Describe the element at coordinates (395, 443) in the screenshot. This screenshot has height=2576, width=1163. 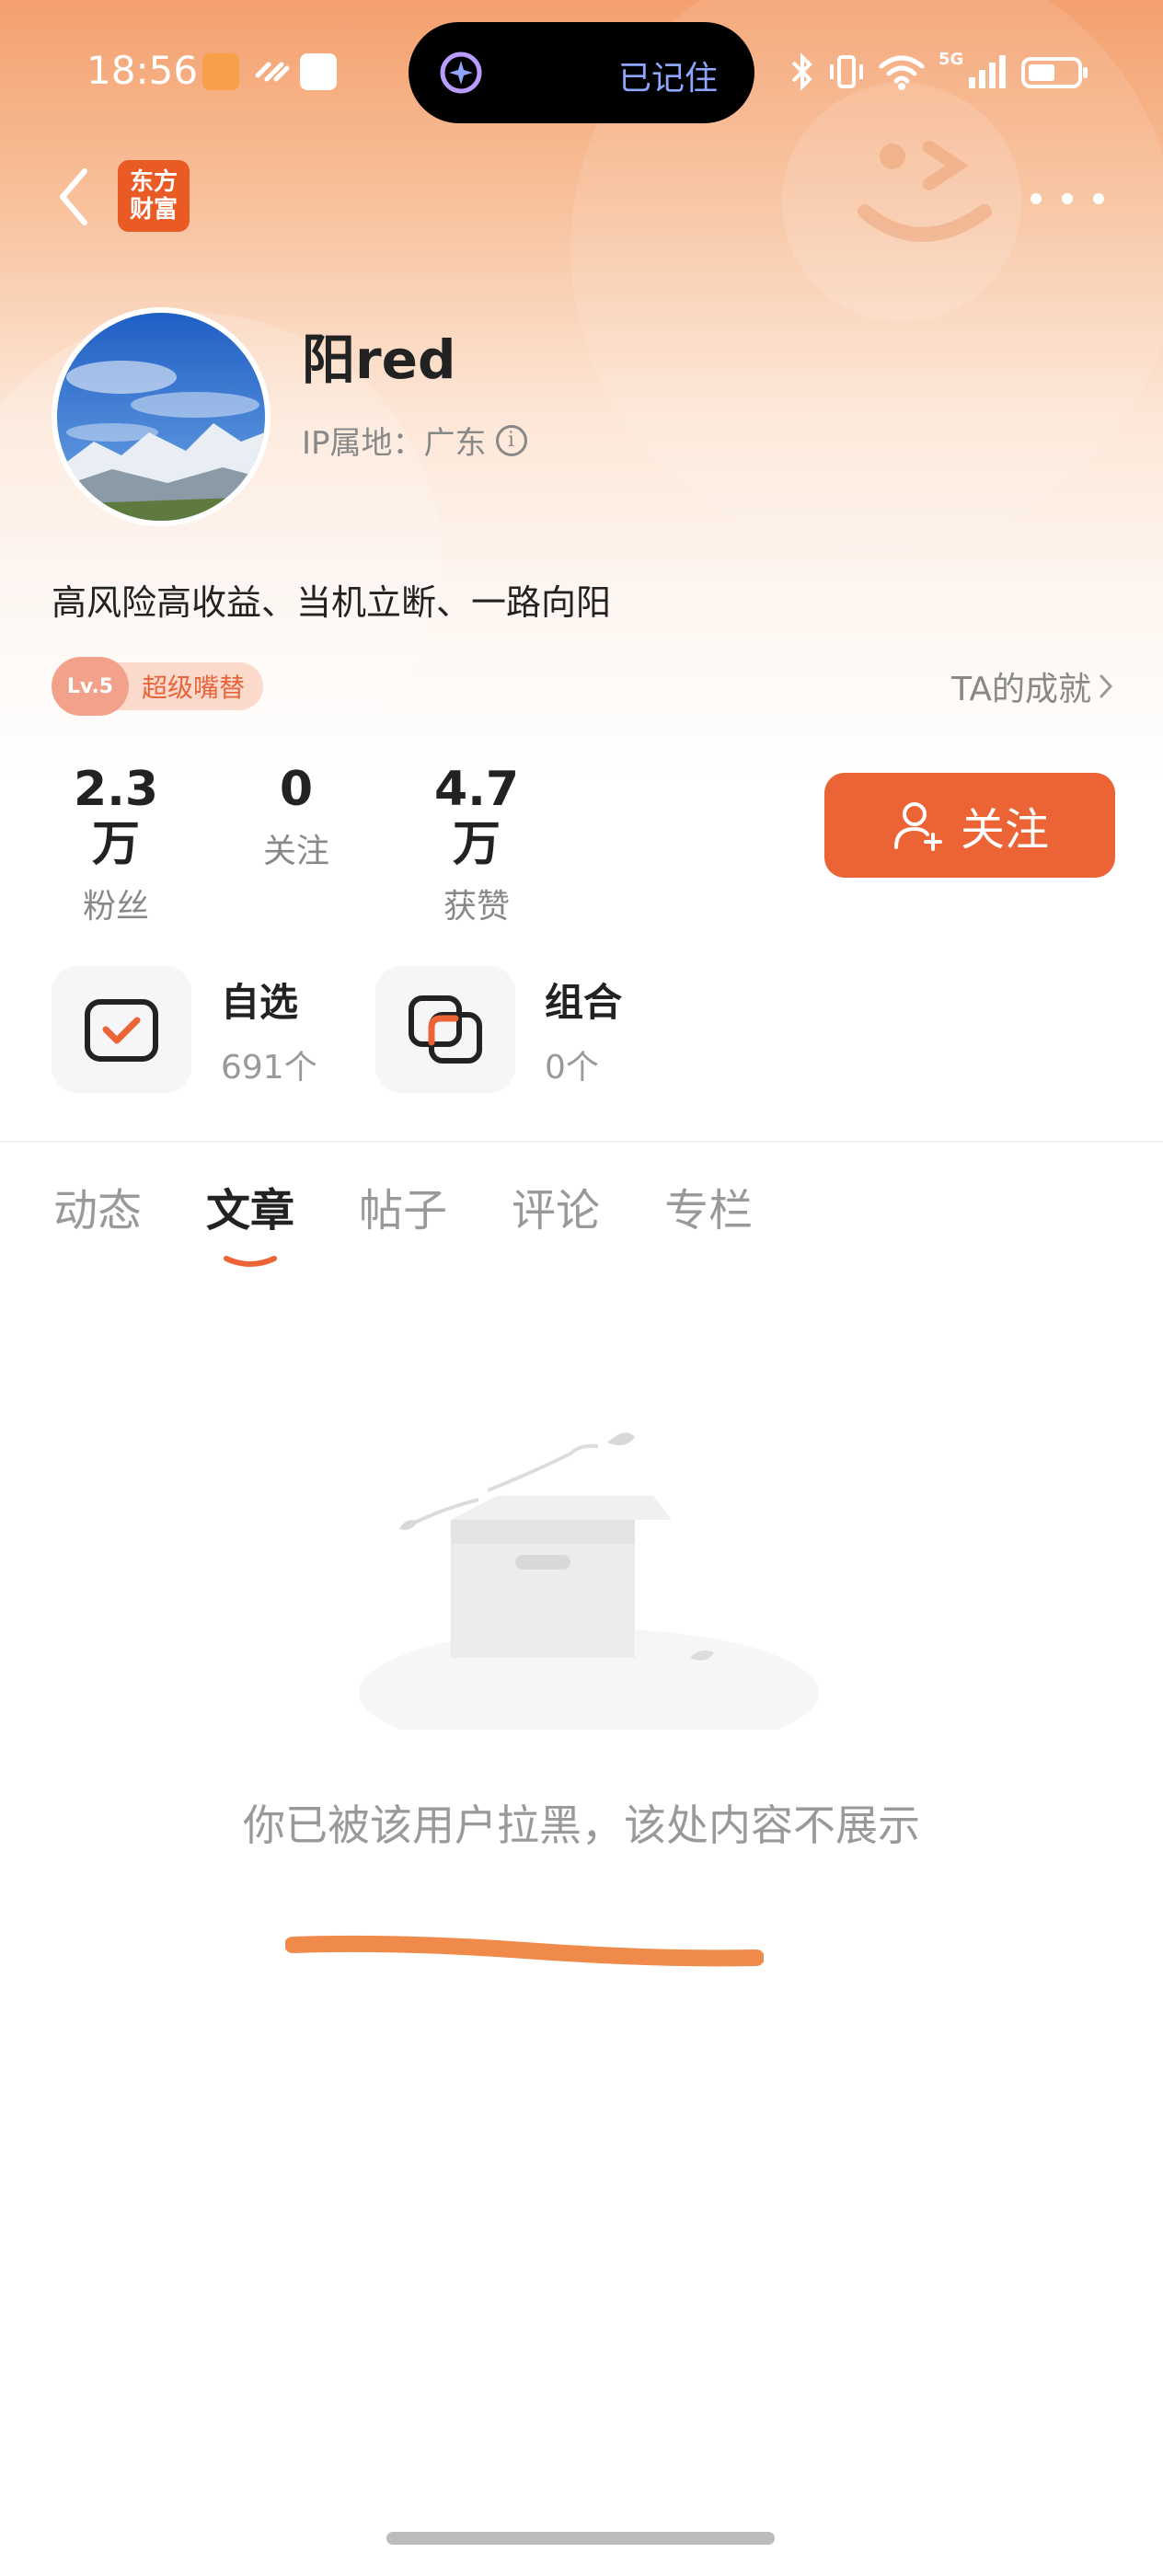
I see `ip-location: IP属地：广东` at that location.